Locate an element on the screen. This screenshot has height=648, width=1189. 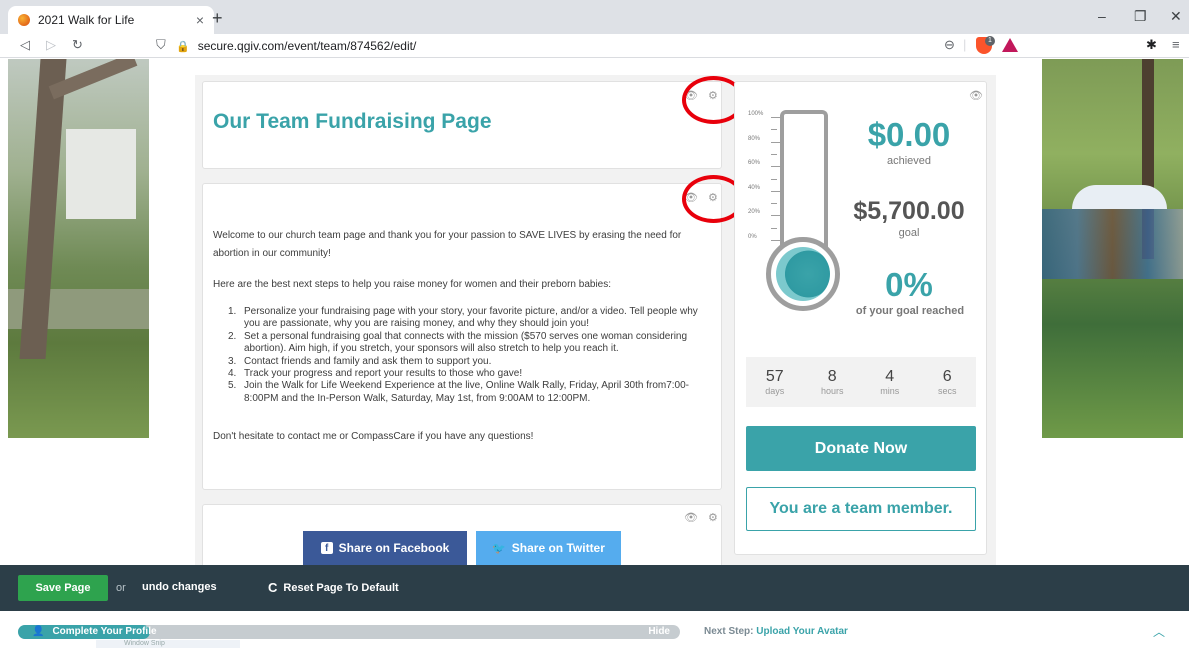
goal-amount: $5,700.00 is located at coordinates (909, 211).